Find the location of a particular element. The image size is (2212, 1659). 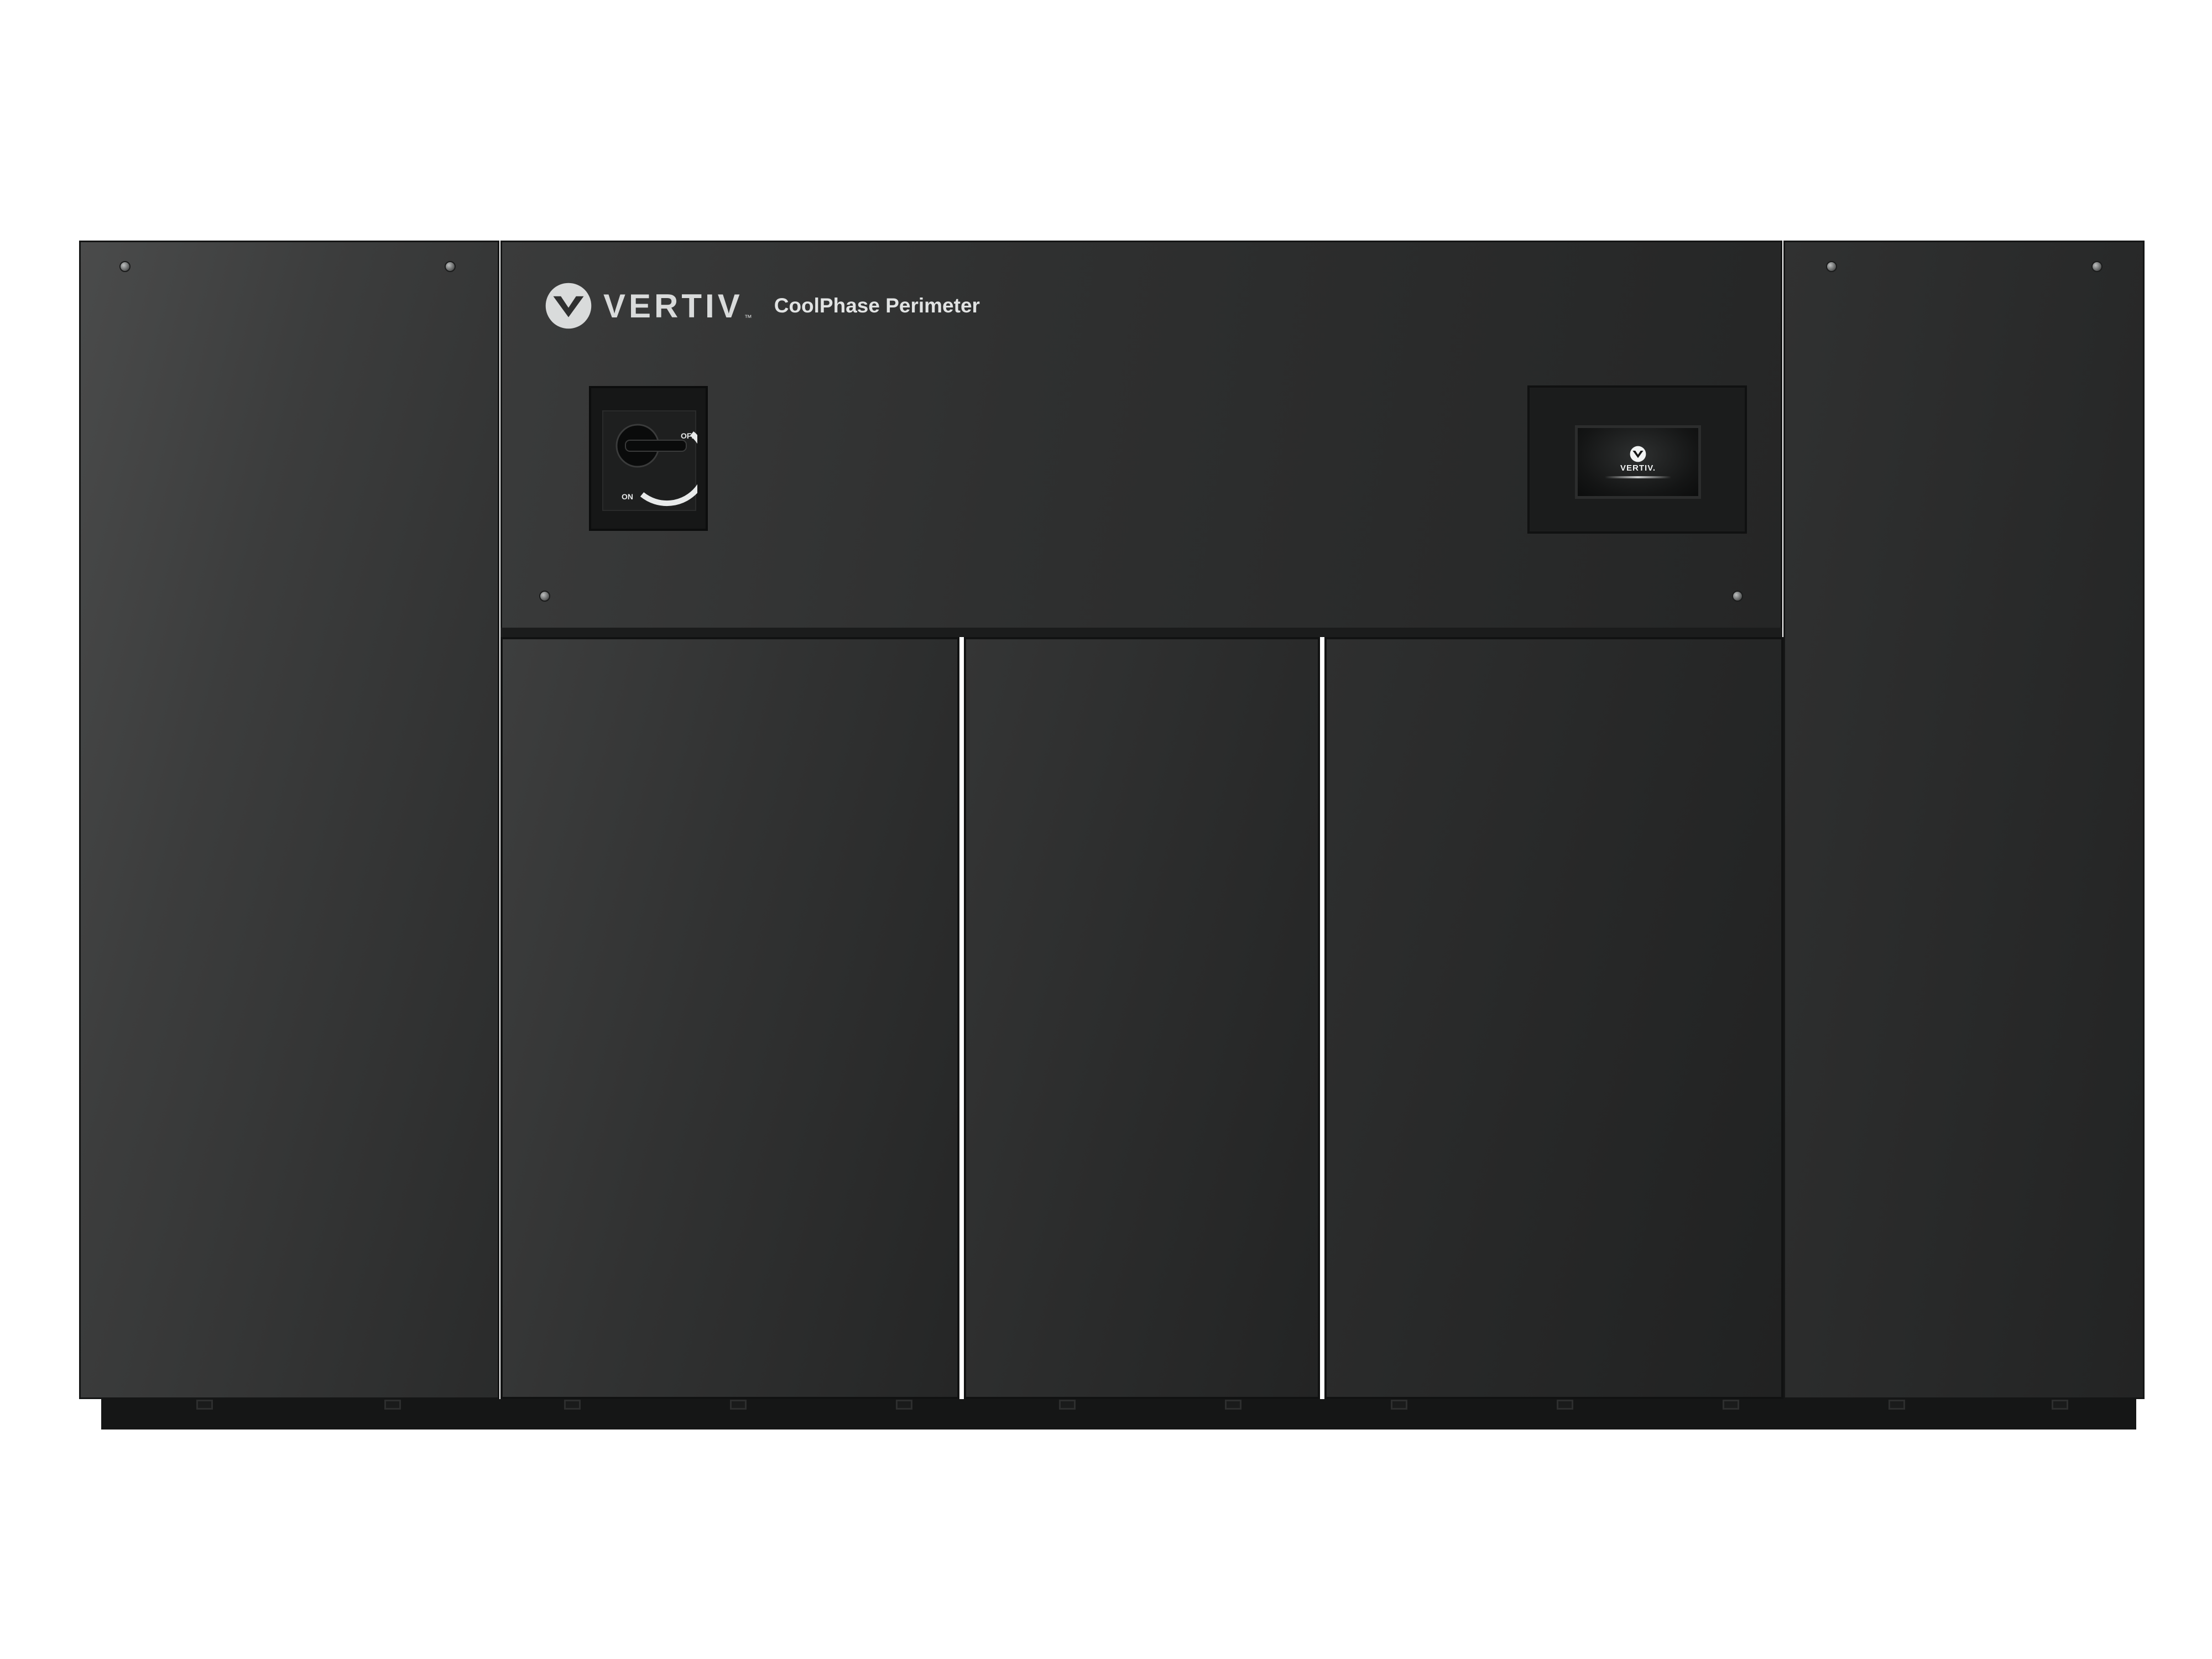

front-door-center is located at coordinates (1142, 1018).